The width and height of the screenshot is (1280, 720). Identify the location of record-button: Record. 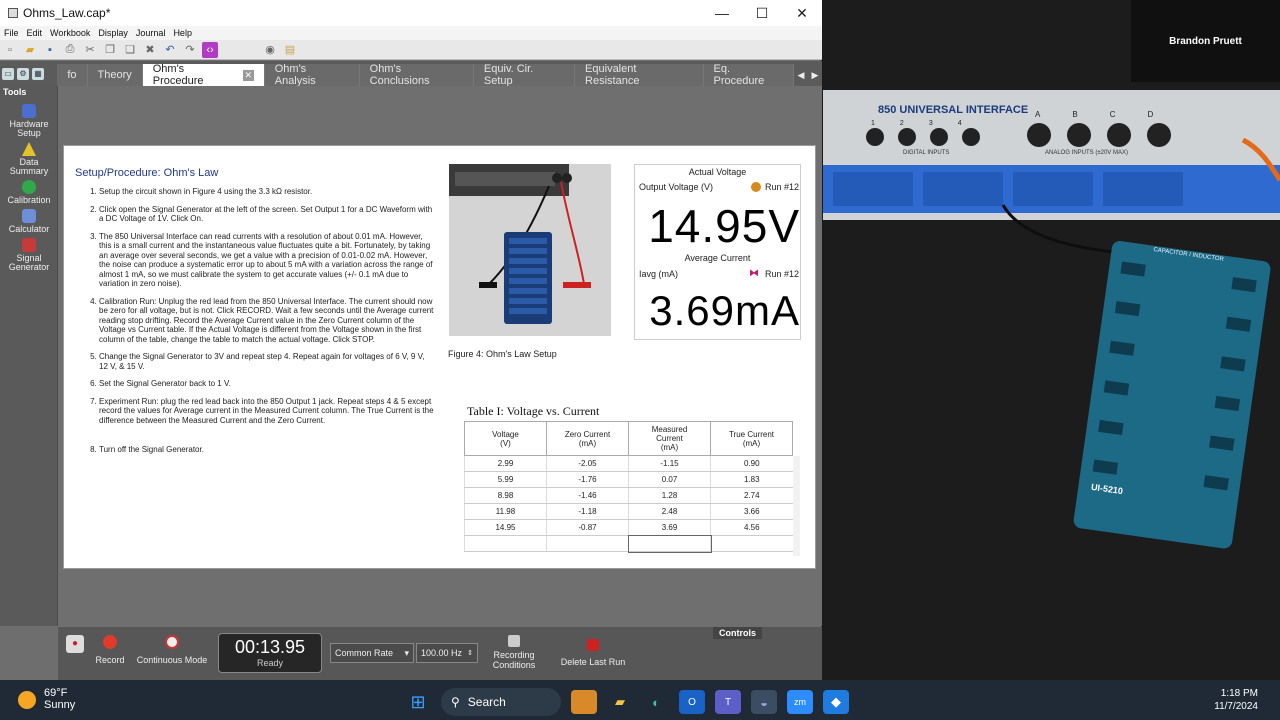
(110, 650).